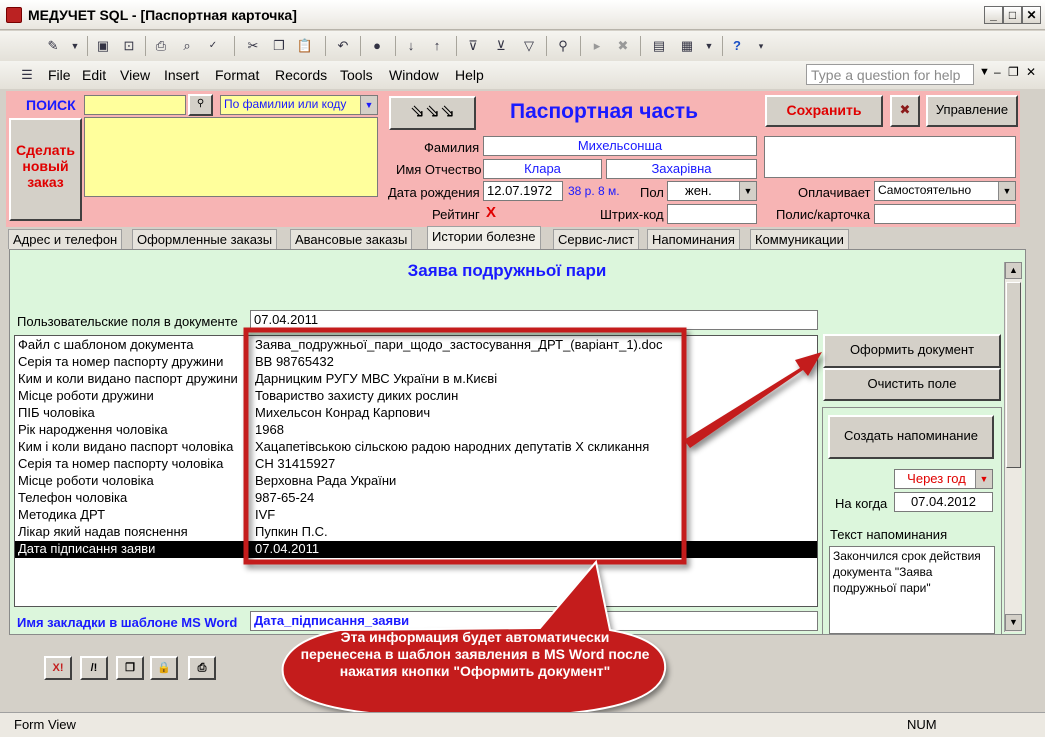 This screenshot has width=1045, height=737. Describe the element at coordinates (753, 400) in the screenshot. I see `arrow-to-button` at that location.